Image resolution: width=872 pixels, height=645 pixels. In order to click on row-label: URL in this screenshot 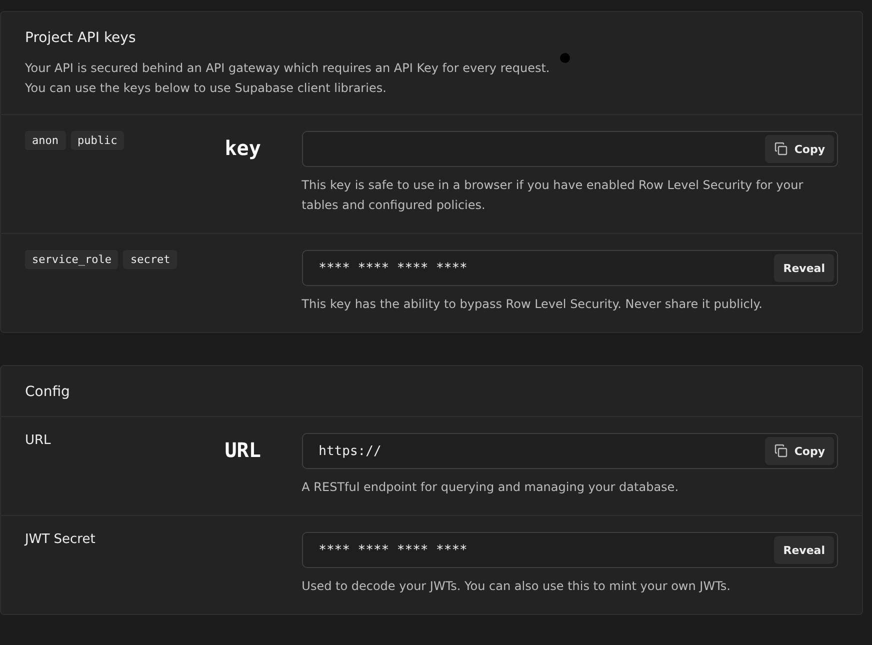, I will do `click(38, 440)`.